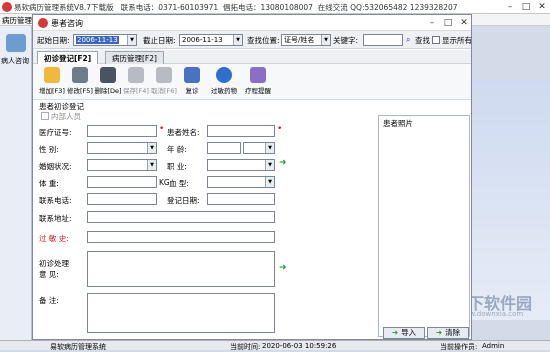  What do you see at coordinates (7, 7) in the screenshot?
I see `app-logo-icon` at bounding box center [7, 7].